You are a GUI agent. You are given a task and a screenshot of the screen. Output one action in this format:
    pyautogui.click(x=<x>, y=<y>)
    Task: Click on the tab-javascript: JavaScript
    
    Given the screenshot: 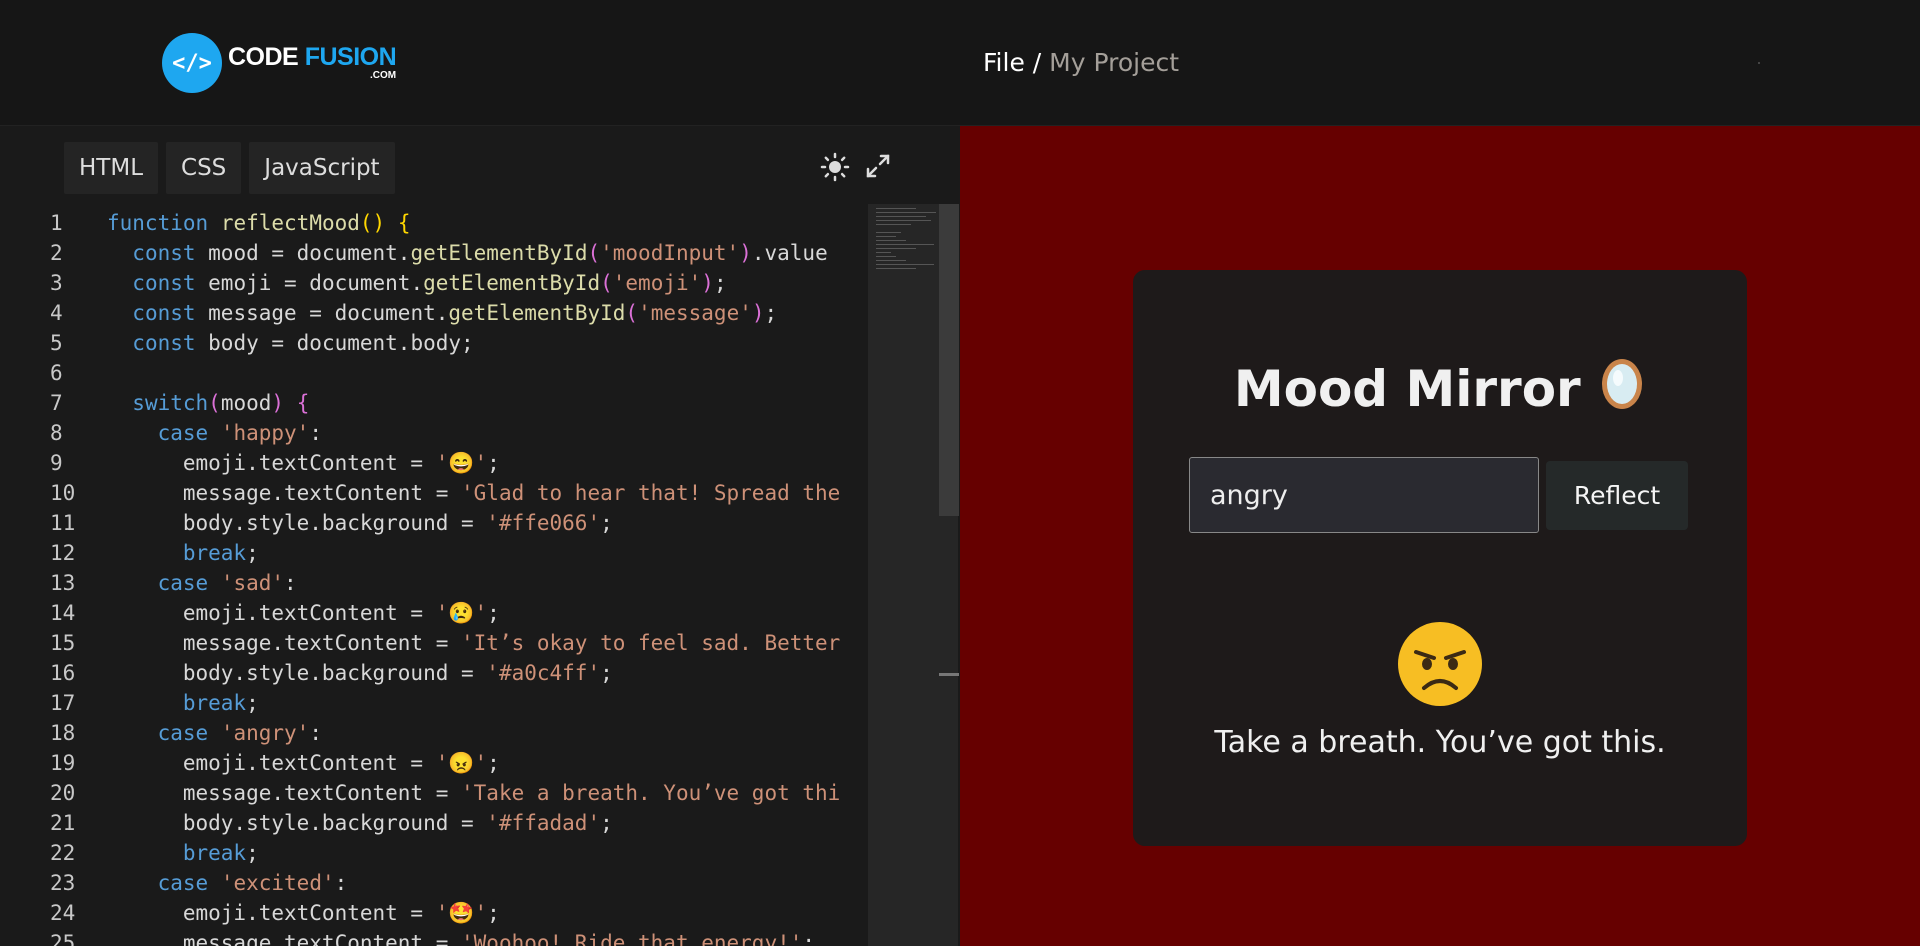 What is the action you would take?
    pyautogui.click(x=322, y=168)
    